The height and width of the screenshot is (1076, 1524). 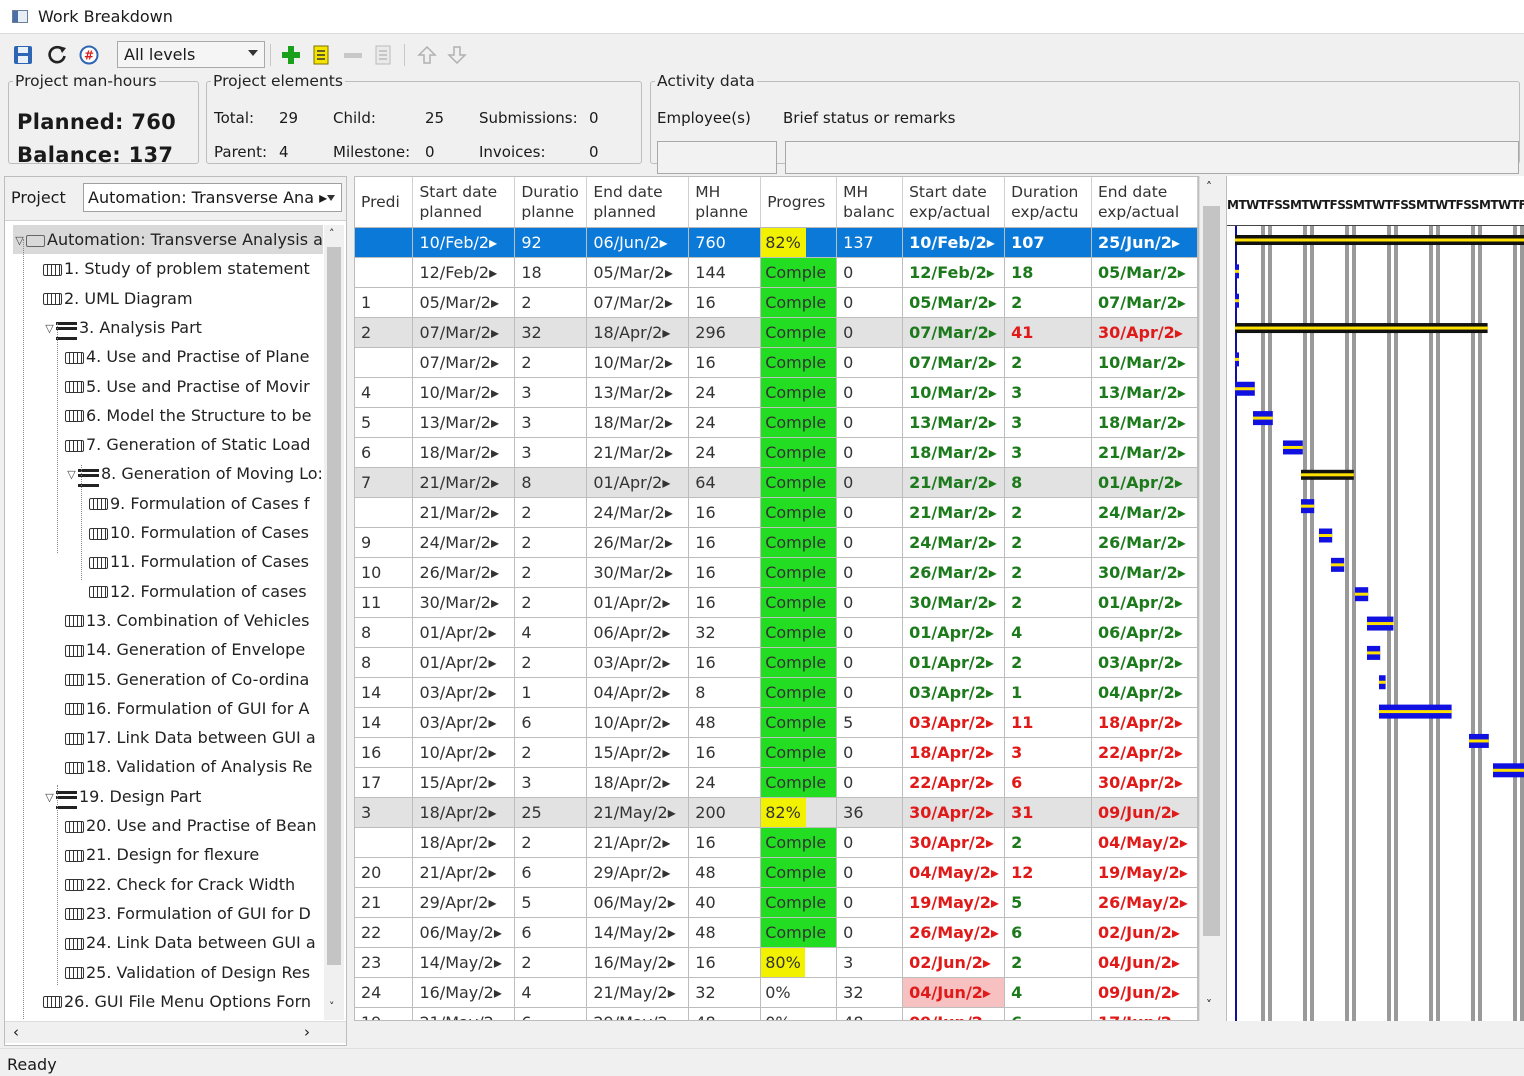 What do you see at coordinates (180, 884) in the screenshot?
I see `tree-item: 22. Check for Crack Width` at bounding box center [180, 884].